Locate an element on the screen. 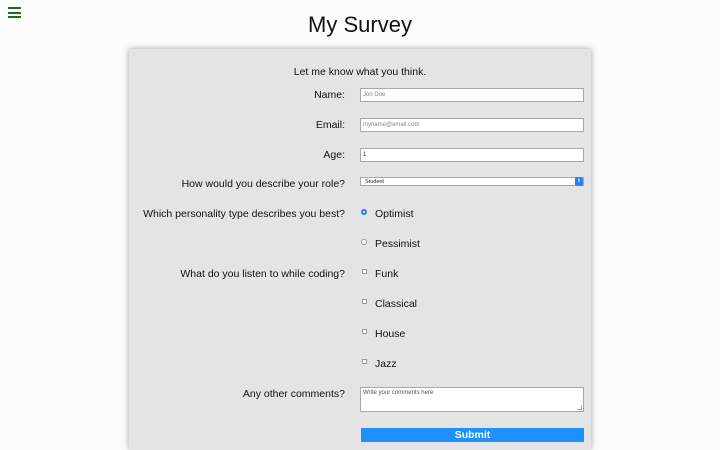 The image size is (720, 450). checkbox-jazz-label: Jazz is located at coordinates (386, 364).